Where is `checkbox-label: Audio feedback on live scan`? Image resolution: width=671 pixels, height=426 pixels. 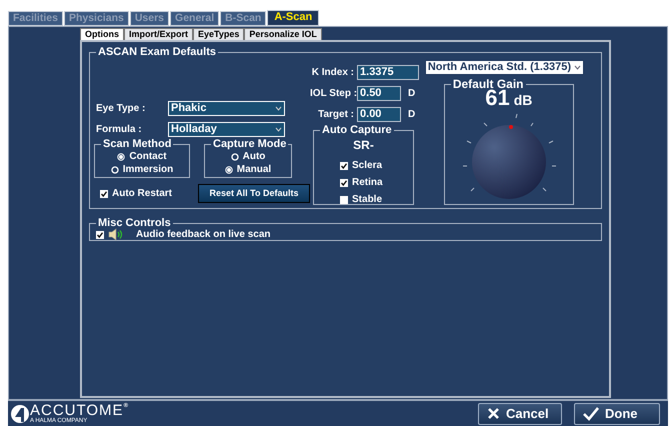 checkbox-label: Audio feedback on live scan is located at coordinates (203, 235).